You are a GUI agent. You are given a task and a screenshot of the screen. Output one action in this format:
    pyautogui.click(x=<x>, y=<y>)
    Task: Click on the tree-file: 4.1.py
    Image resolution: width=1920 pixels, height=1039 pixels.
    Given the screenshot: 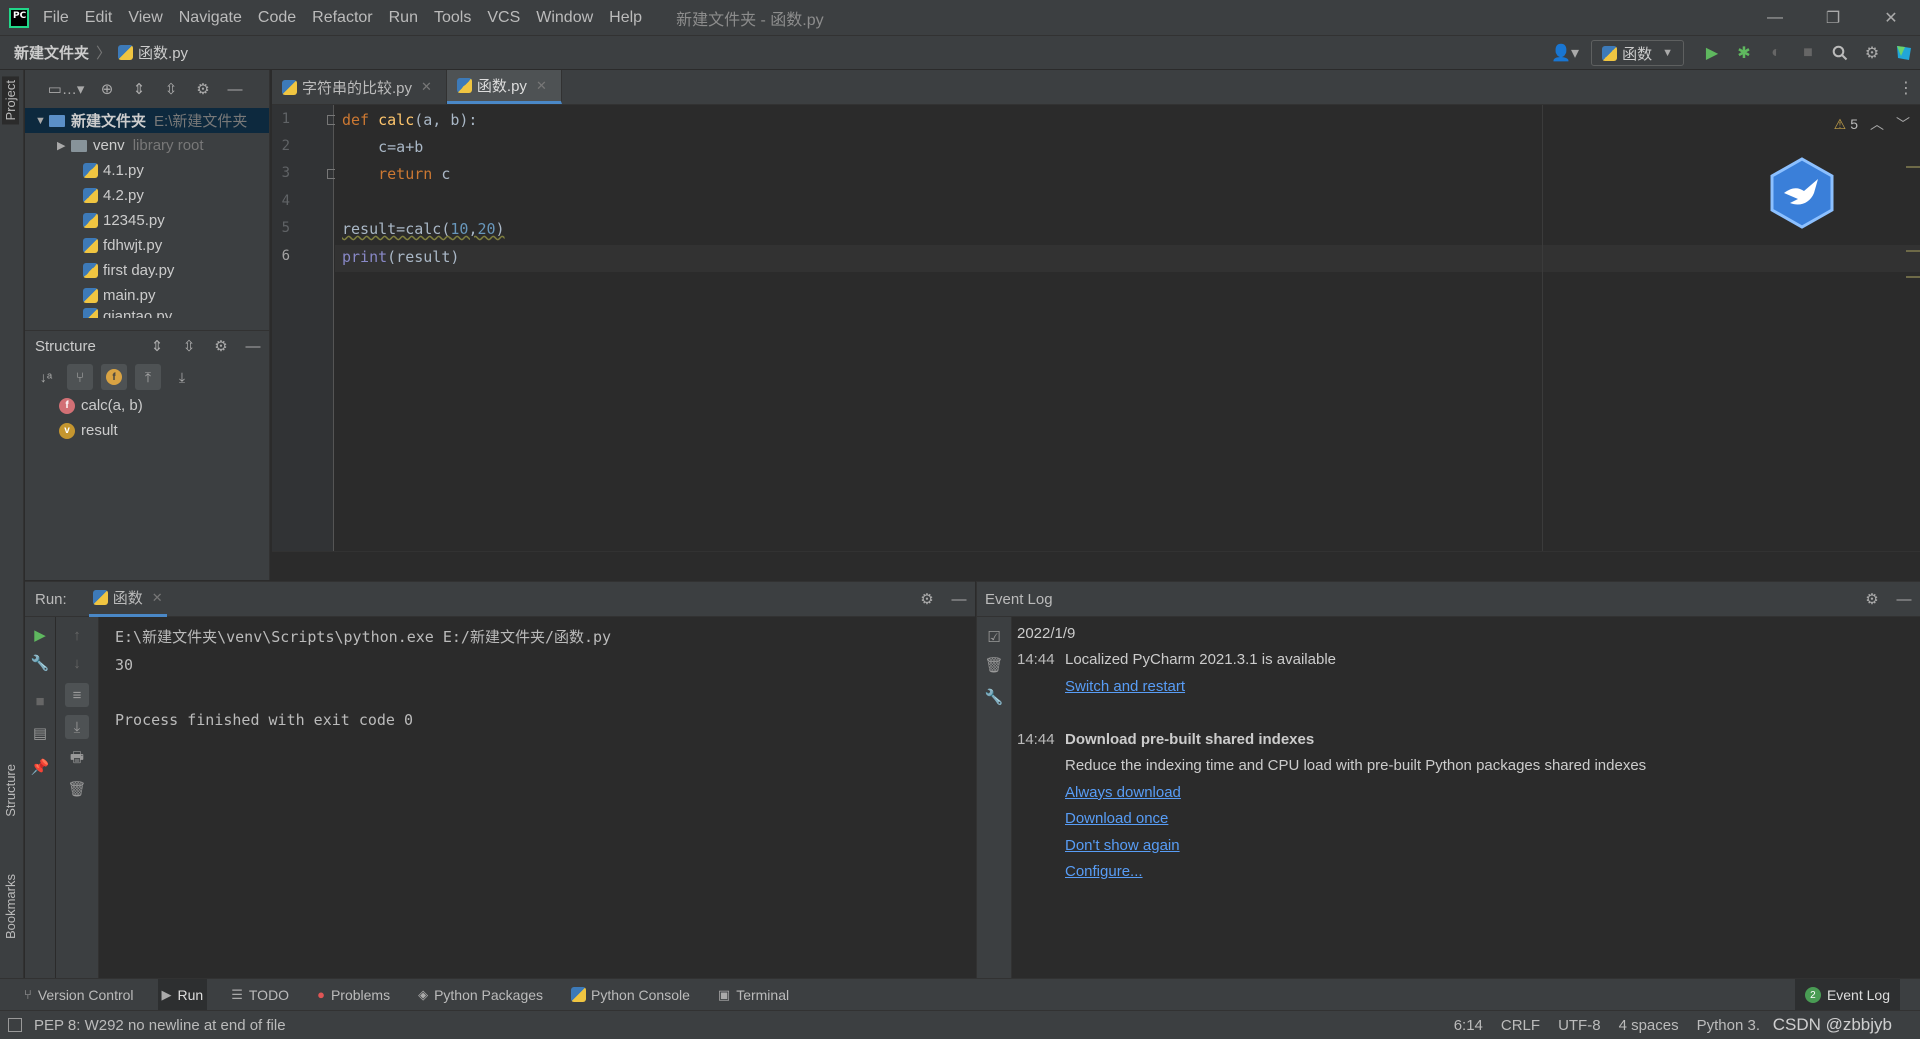 What is the action you would take?
    pyautogui.click(x=147, y=170)
    